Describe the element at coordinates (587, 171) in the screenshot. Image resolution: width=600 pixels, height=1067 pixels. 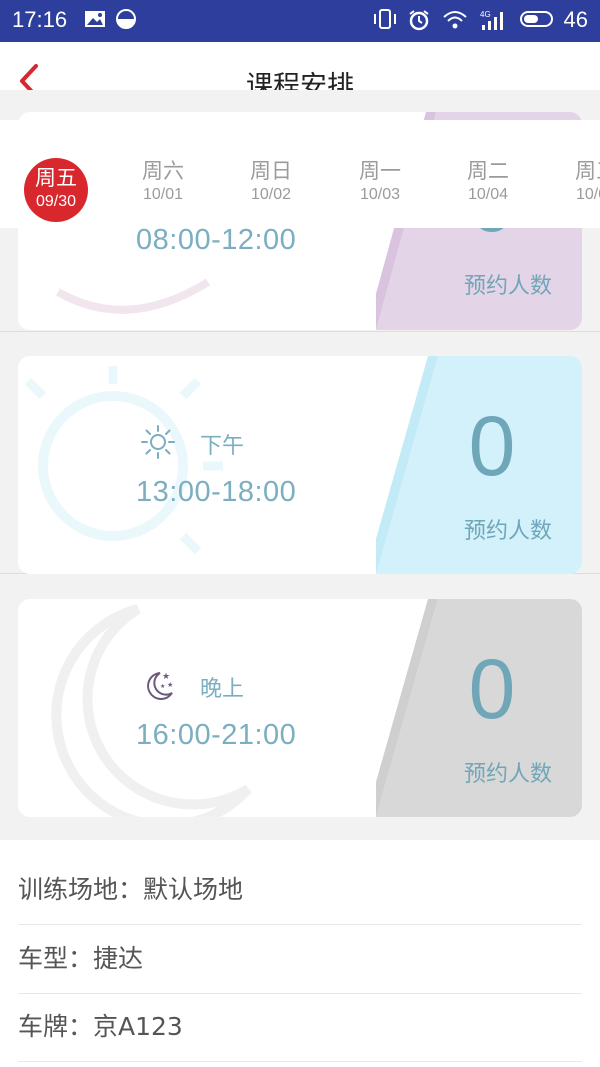
I see `date-tab-weekday: 周三` at that location.